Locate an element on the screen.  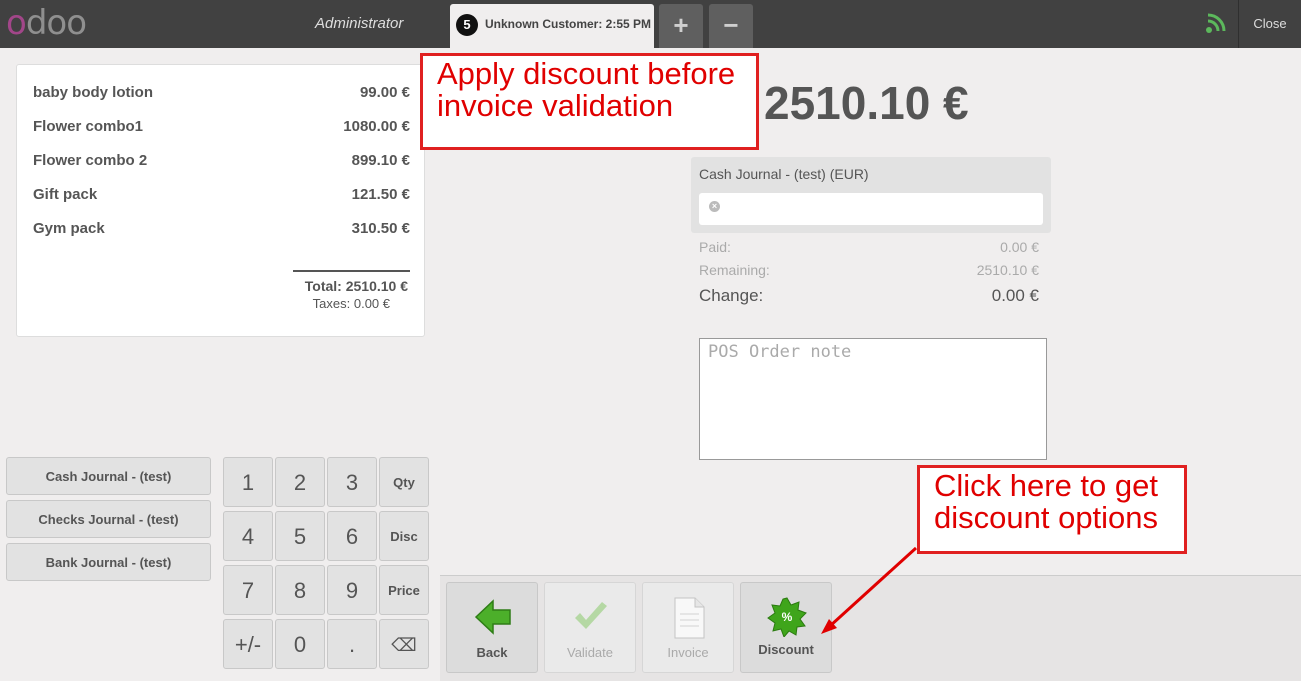
annotation-arrow-icon is located at coordinates (869, 590).